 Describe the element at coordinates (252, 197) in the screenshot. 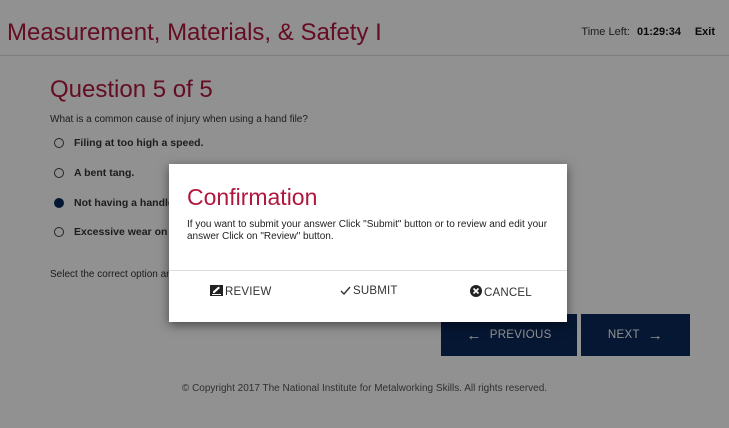

I see `dialog-title: Confirmation` at that location.